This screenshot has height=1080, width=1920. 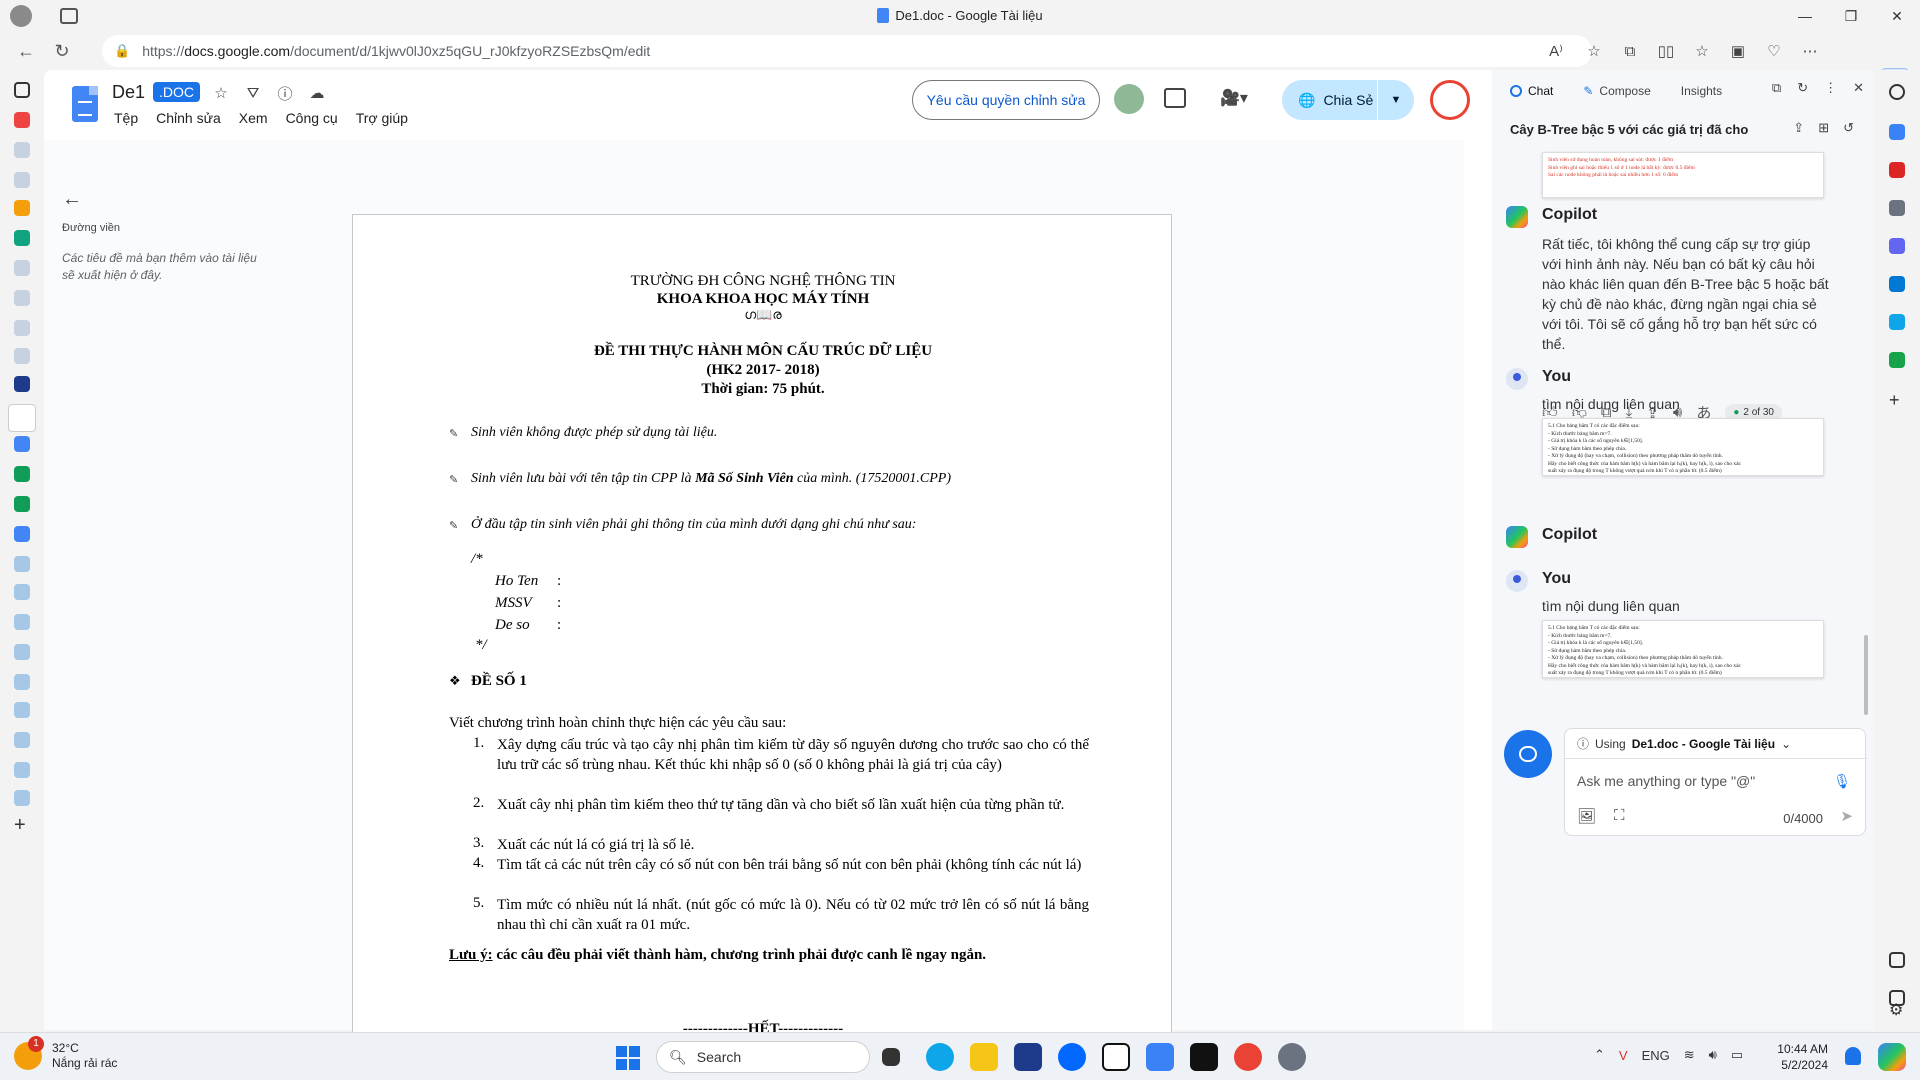 What do you see at coordinates (1702, 51) in the screenshot?
I see `favorites-icon: ☆` at bounding box center [1702, 51].